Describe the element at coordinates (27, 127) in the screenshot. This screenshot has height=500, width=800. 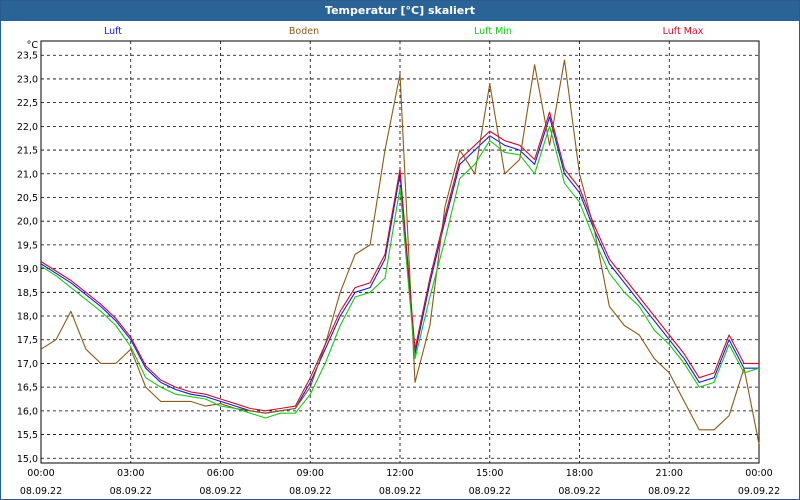
I see `y-tick-label: 22,0` at that location.